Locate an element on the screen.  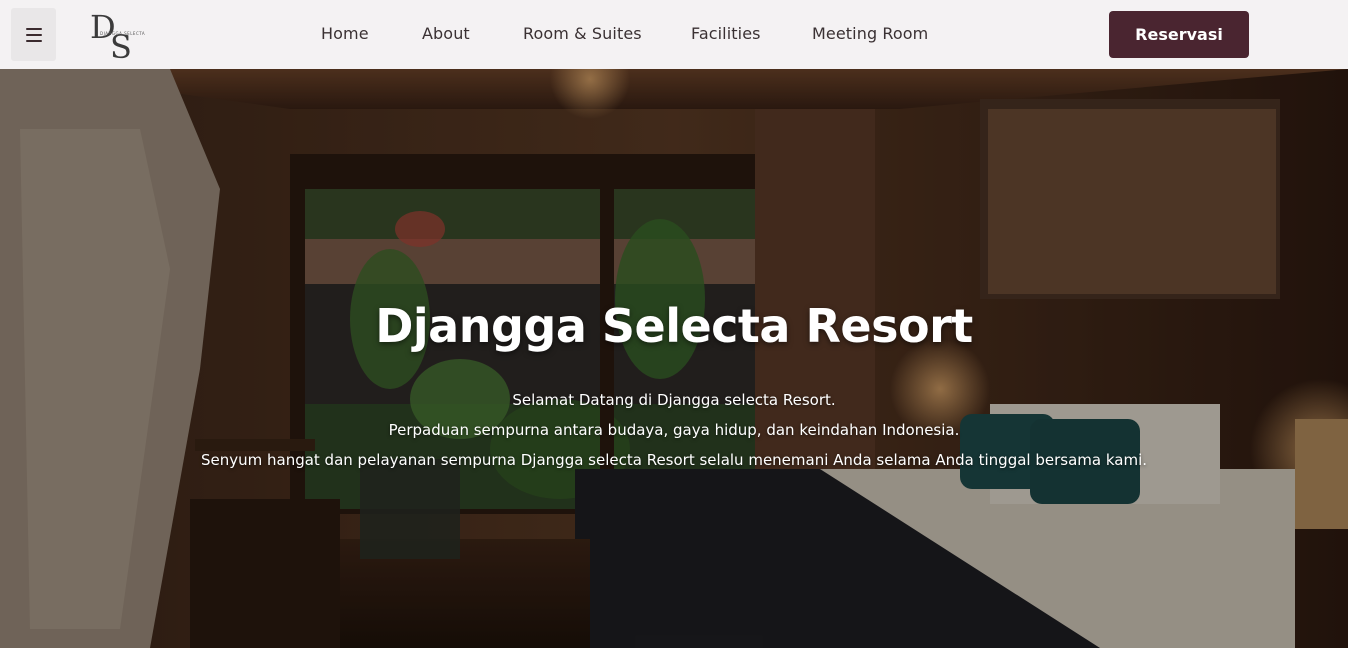
nav-link-room-suites: Room & Suites is located at coordinates (582, 33).